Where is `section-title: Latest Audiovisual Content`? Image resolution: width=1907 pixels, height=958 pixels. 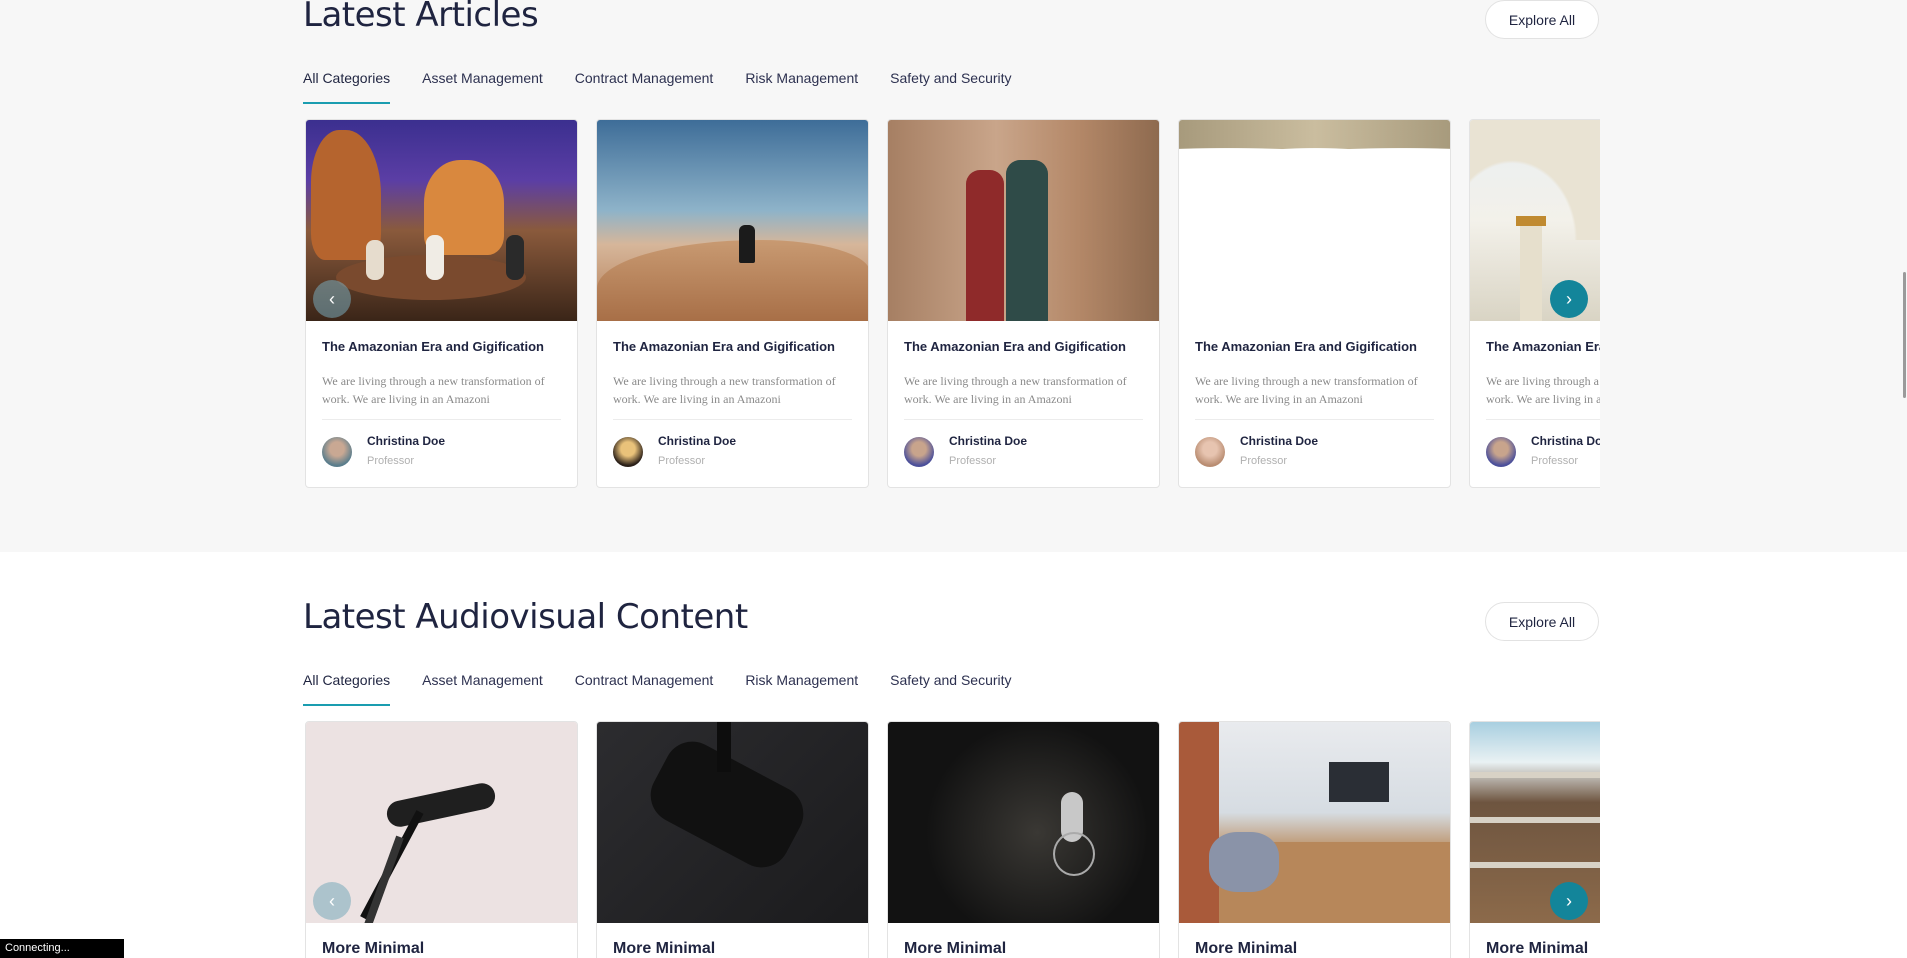 section-title: Latest Audiovisual Content is located at coordinates (525, 617).